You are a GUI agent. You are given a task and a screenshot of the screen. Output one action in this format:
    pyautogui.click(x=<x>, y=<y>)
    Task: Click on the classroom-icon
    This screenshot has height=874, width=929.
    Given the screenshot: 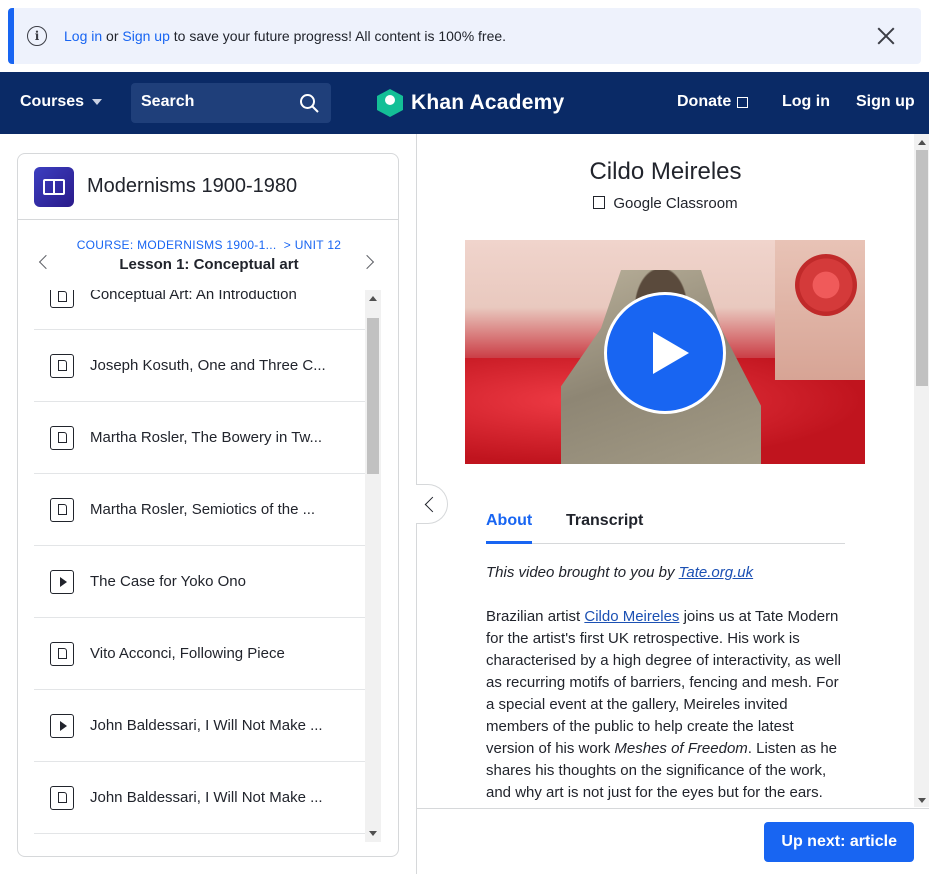 What is the action you would take?
    pyautogui.click(x=599, y=202)
    